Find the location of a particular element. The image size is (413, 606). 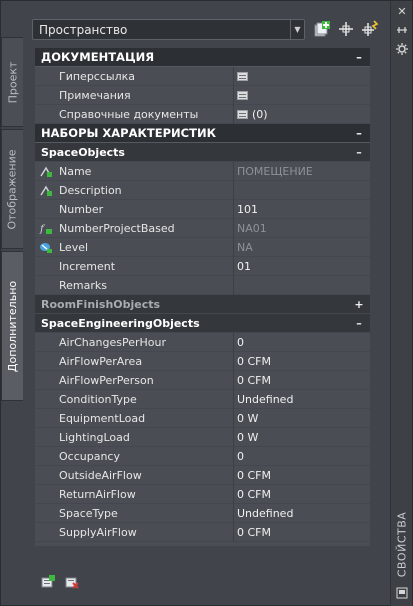

function-icon: f is located at coordinates (45, 229).